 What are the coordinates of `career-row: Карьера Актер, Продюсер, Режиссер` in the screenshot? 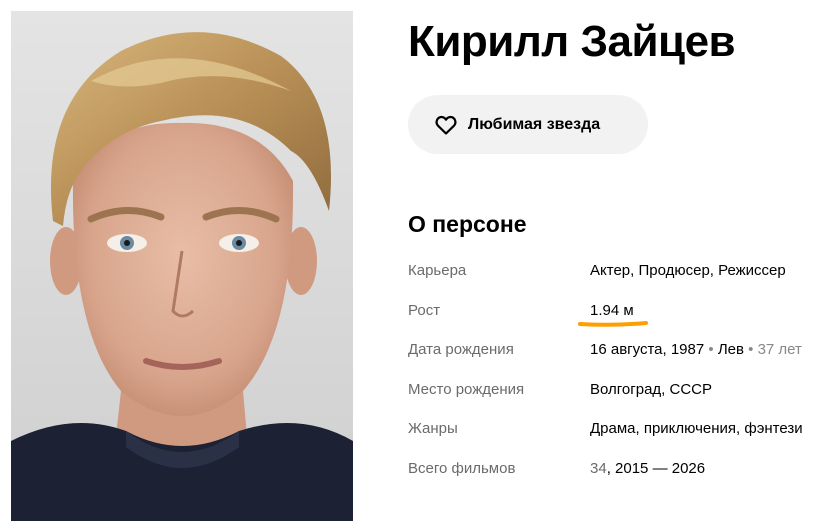 It's located at (617, 271).